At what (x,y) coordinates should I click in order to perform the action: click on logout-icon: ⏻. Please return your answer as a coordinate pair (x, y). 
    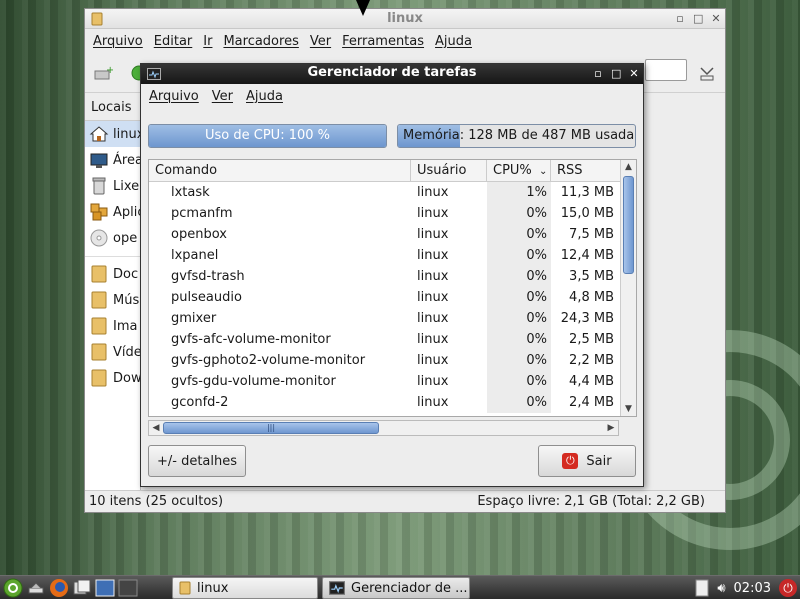
    Looking at the image, I should click on (788, 588).